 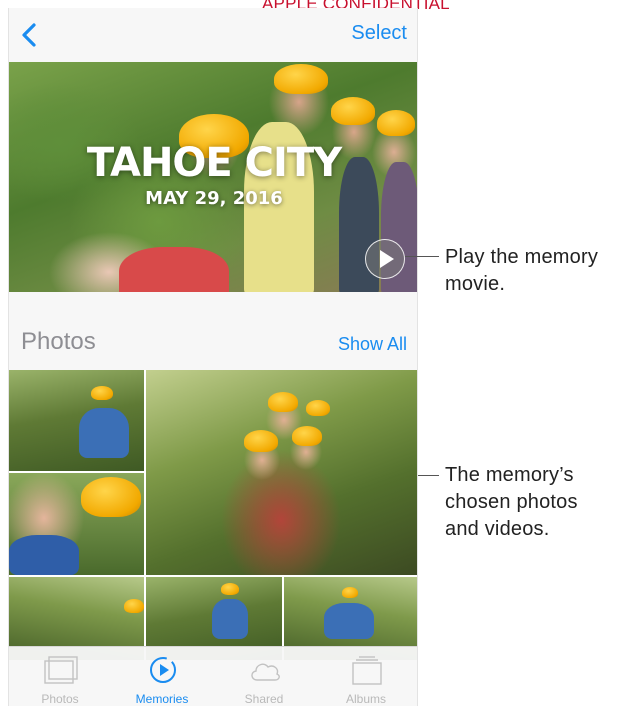 I want to click on callout-photos: The memory’s chosen photos and videos., so click(x=511, y=502).